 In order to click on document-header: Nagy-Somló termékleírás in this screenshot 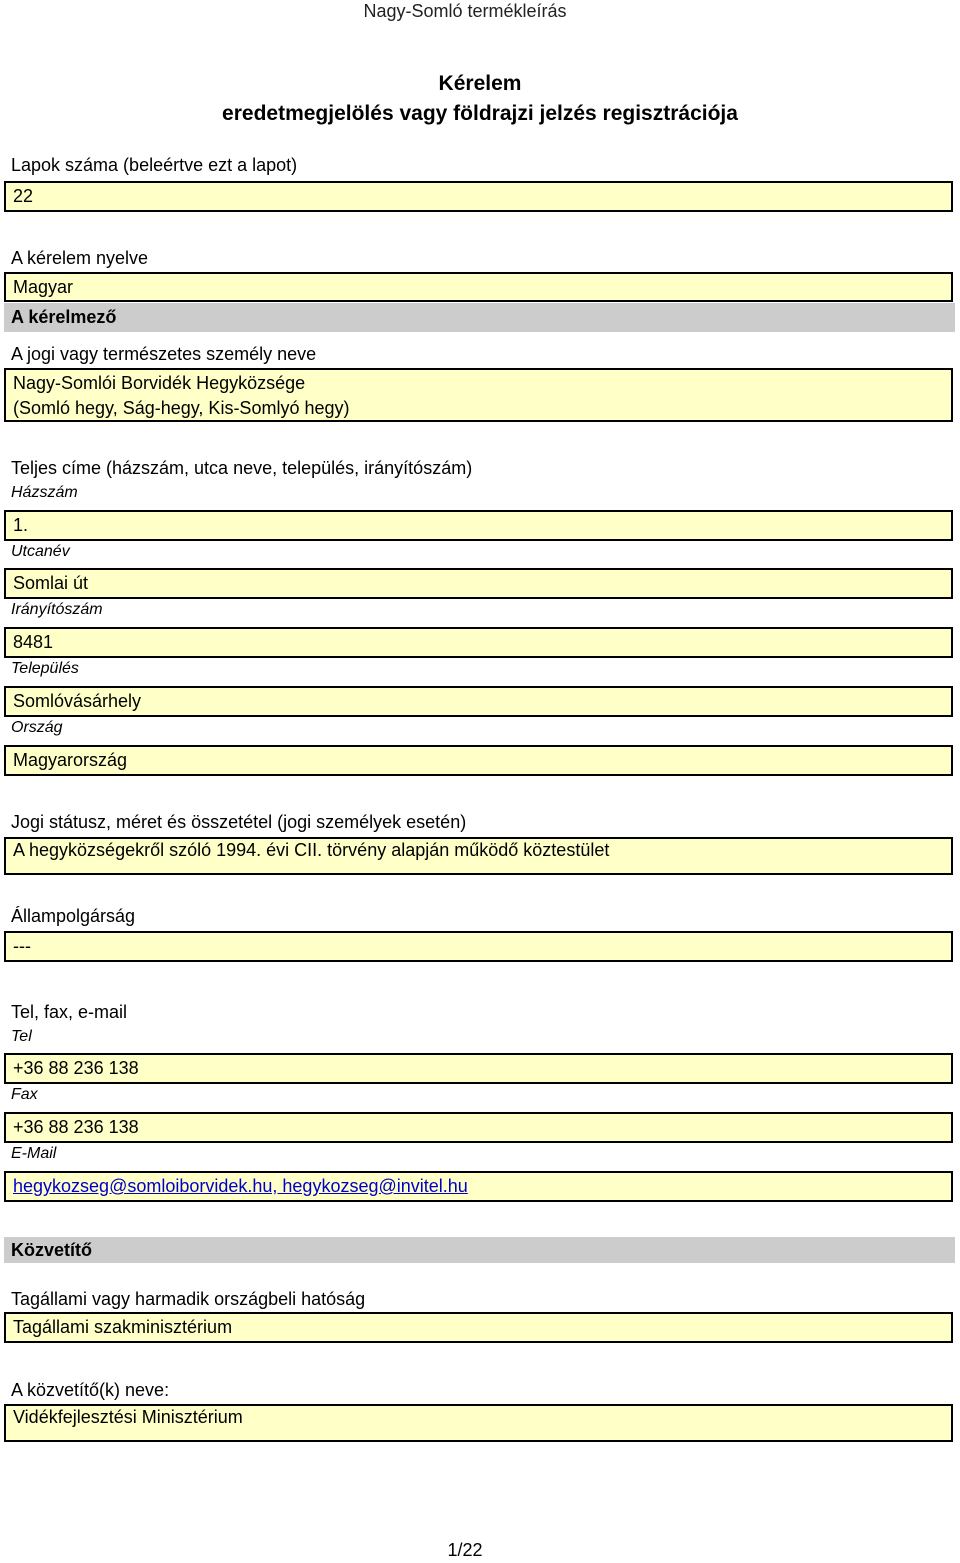, I will do `click(465, 11)`.